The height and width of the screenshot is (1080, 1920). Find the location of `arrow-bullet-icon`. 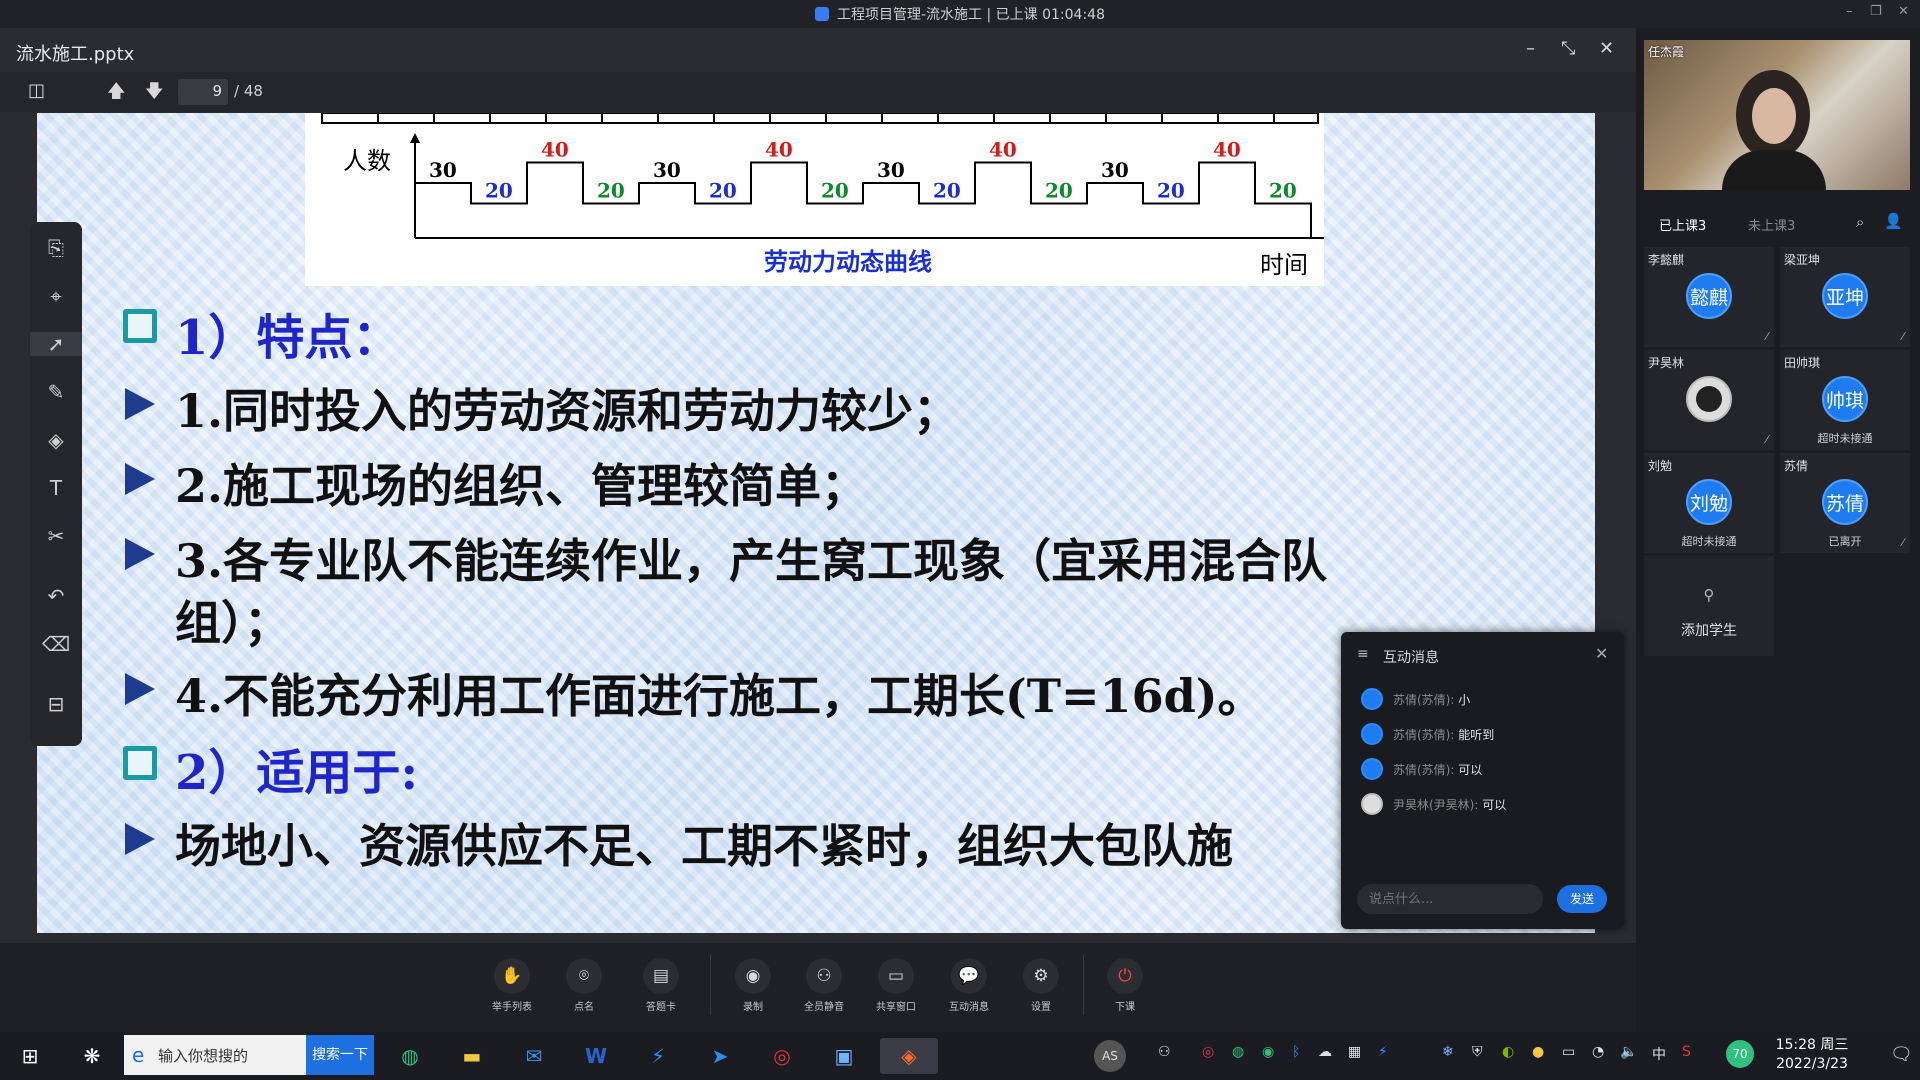

arrow-bullet-icon is located at coordinates (140, 479).